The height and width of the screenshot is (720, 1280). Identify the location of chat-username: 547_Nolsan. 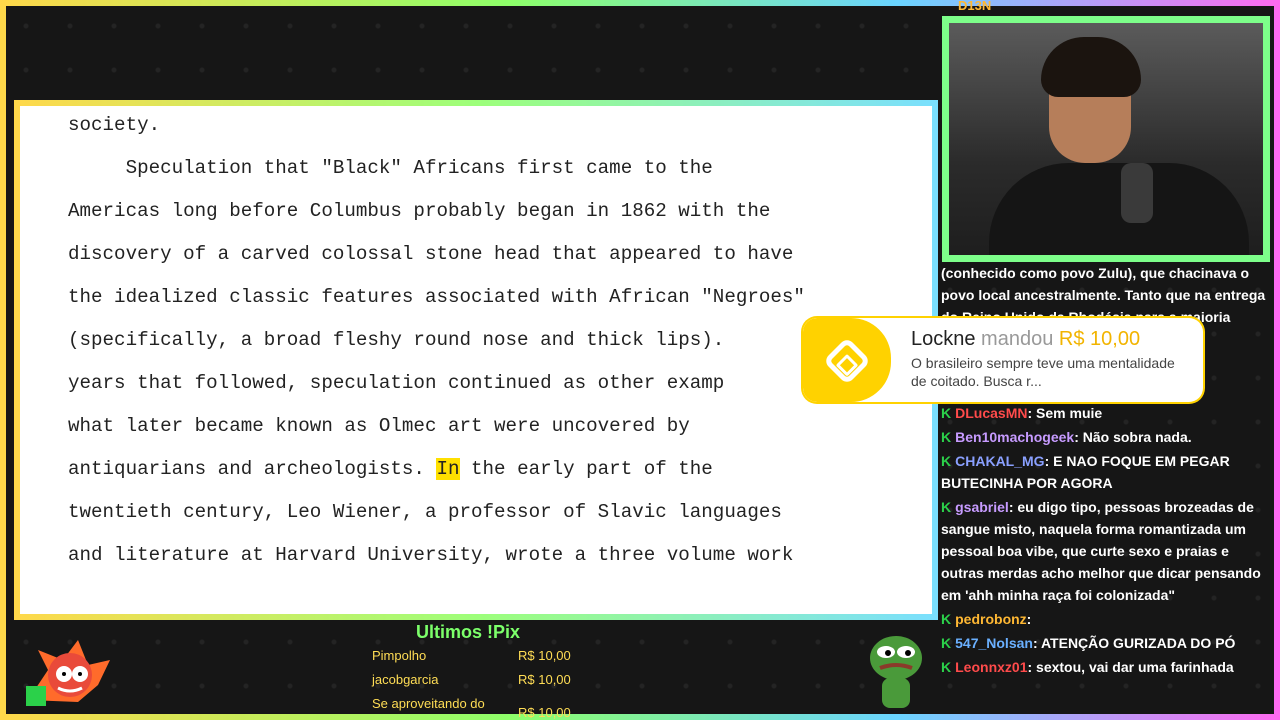
(994, 643).